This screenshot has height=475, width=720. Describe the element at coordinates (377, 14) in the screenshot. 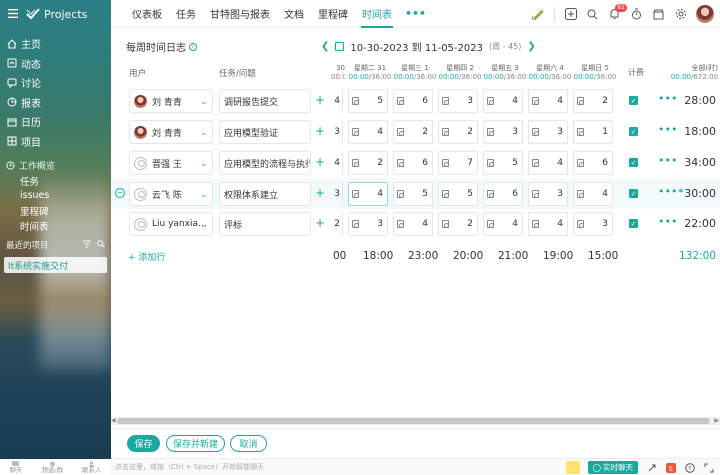

I see `tab-timesheet: 时间表` at that location.